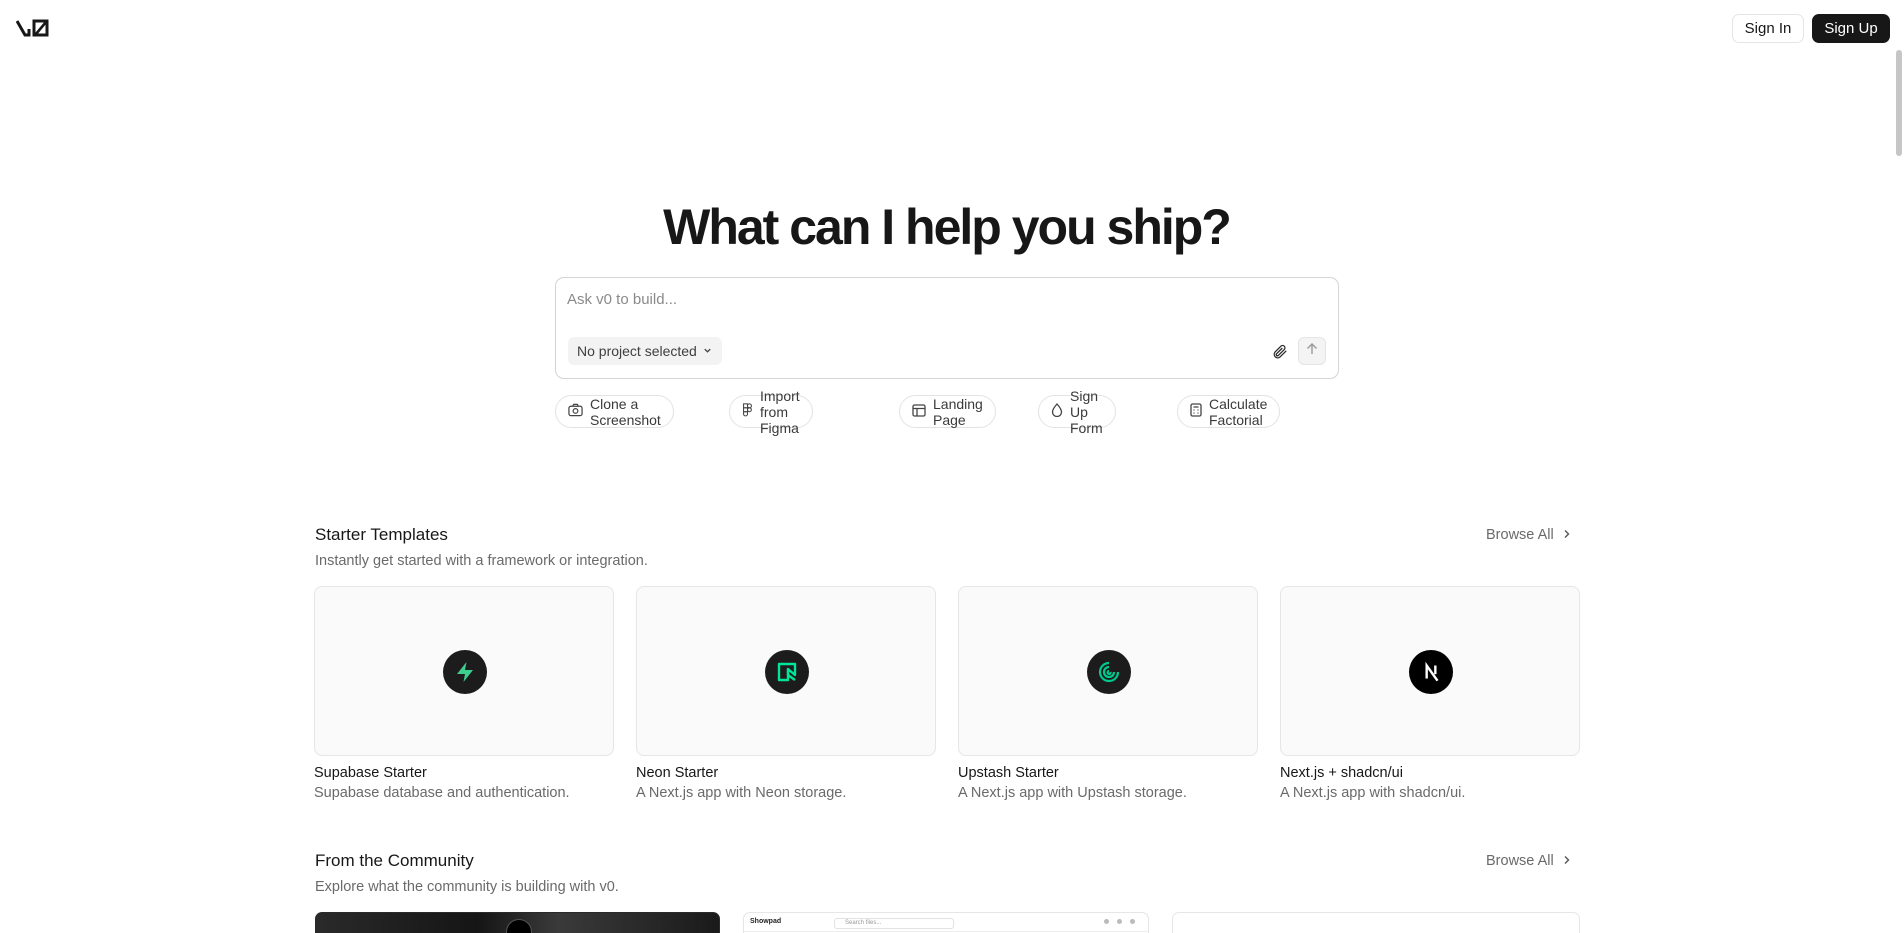  I want to click on arrow-up-icon, so click(1312, 351).